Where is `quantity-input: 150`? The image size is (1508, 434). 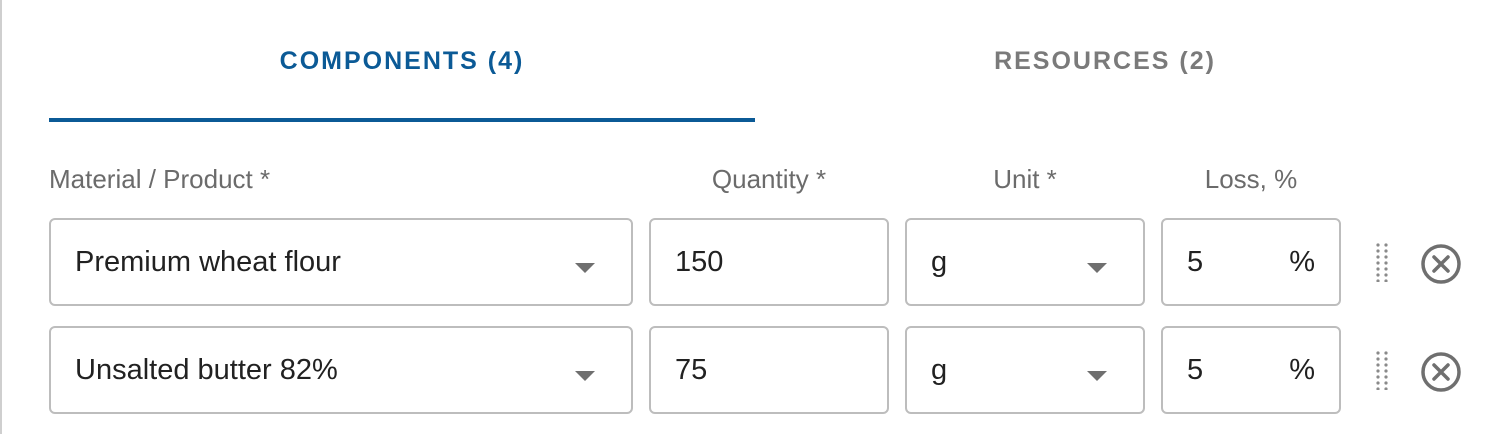
quantity-input: 150 is located at coordinates (769, 262).